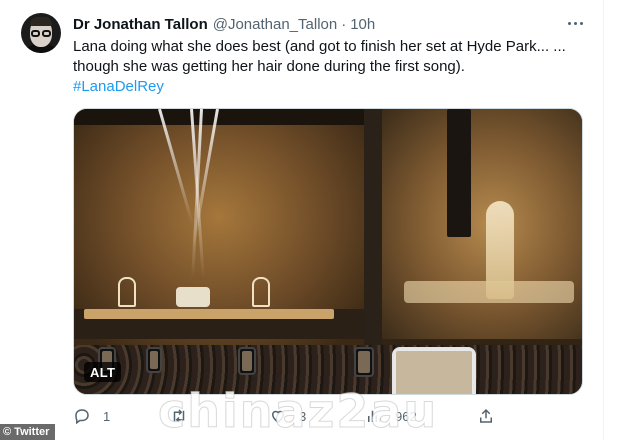  I want to click on reply-button: 1, so click(91, 416).